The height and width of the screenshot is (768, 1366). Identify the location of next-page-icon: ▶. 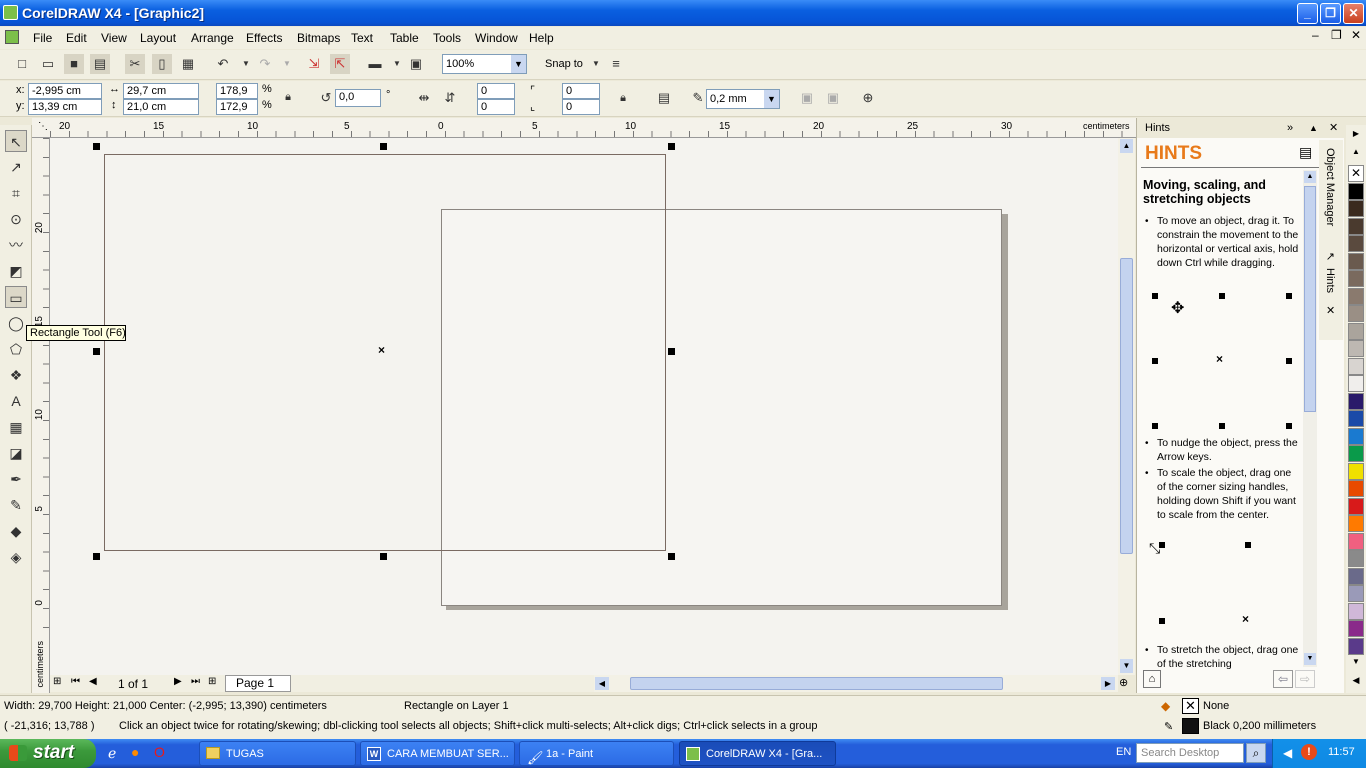
(178, 681).